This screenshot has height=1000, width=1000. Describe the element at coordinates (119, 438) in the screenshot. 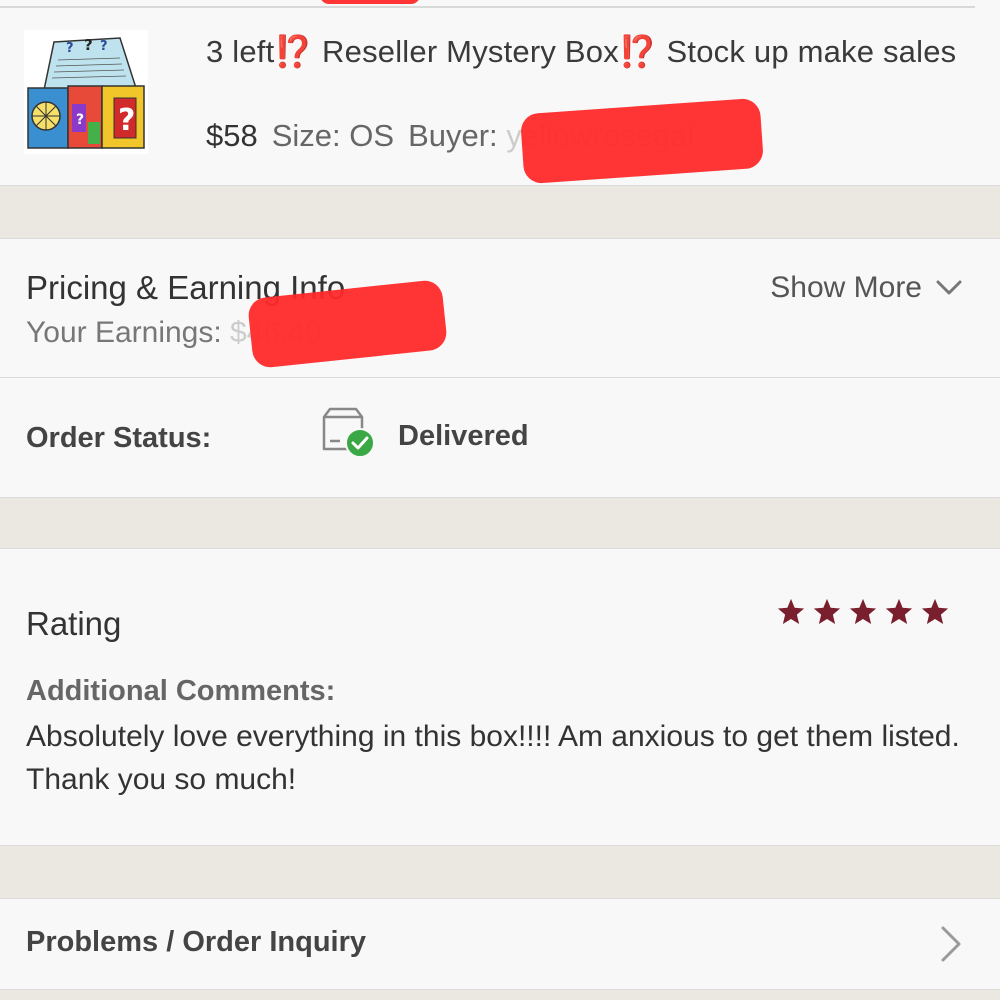

I see `order-status-label: Order Status:` at that location.